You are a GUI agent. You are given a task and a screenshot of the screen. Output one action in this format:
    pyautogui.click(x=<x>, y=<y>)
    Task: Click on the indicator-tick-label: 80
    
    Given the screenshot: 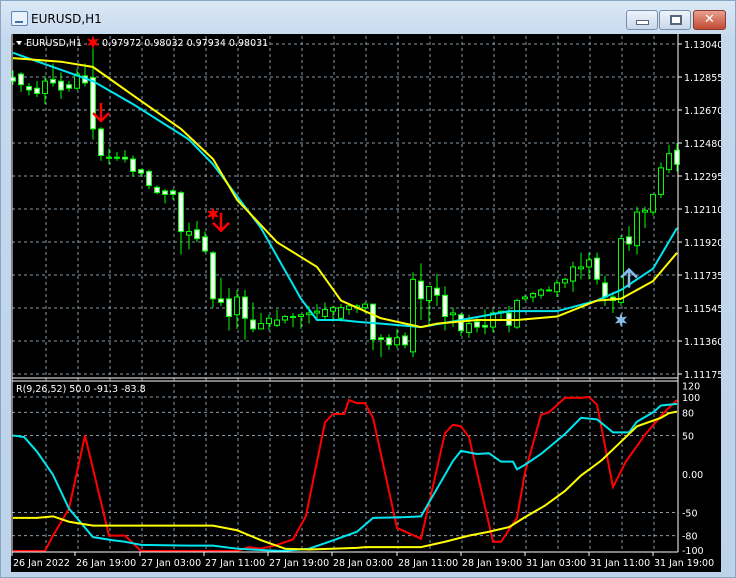 What is the action you would take?
    pyautogui.click(x=688, y=413)
    